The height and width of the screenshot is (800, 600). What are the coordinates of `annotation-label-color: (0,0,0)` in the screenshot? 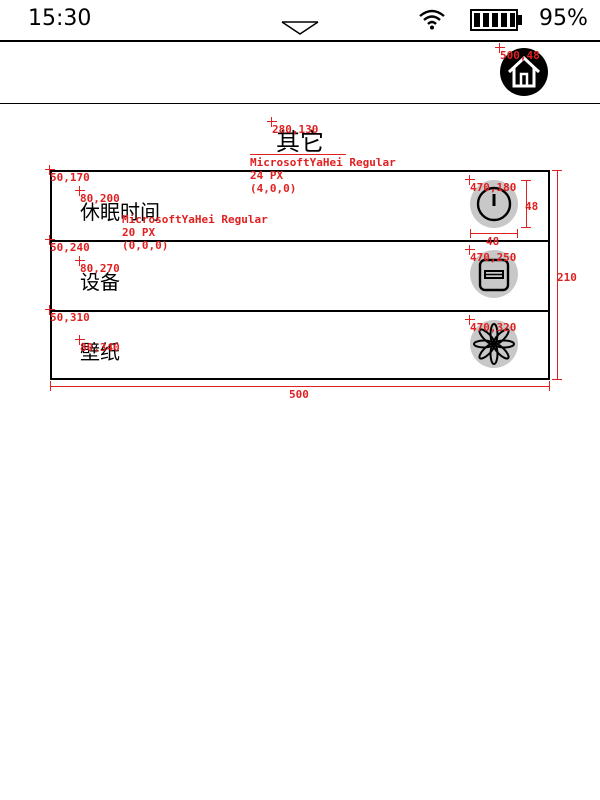 It's located at (145, 245).